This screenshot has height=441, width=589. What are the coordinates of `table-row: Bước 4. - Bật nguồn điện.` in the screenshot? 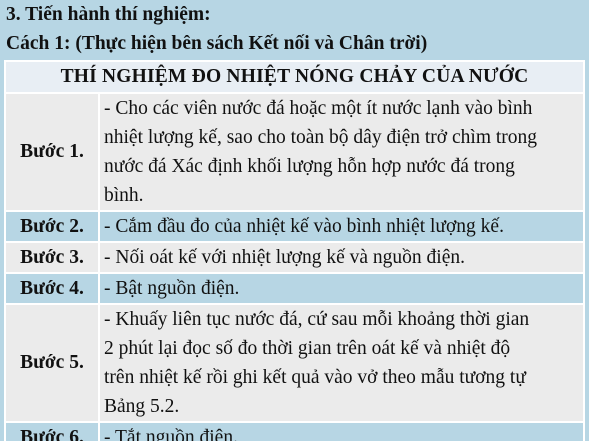 It's located at (294, 288).